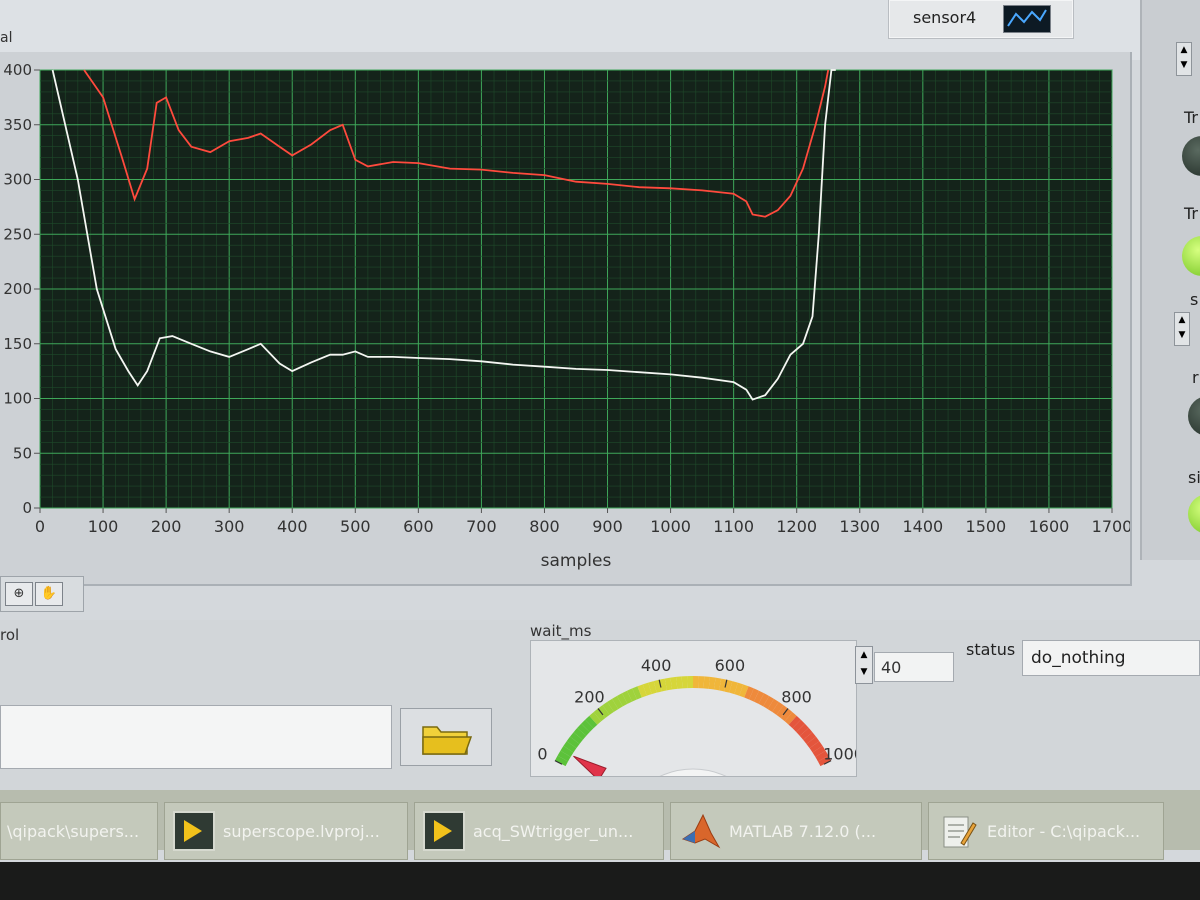 Image resolution: width=1200 pixels, height=900 pixels. Describe the element at coordinates (1191, 156) in the screenshot. I see `trigger-knob` at that location.